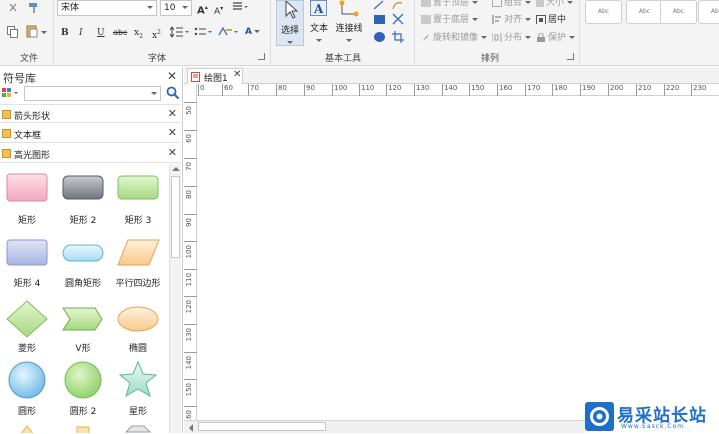  What do you see at coordinates (138, 429) in the screenshot?
I see `shape-hexagon-partial` at bounding box center [138, 429].